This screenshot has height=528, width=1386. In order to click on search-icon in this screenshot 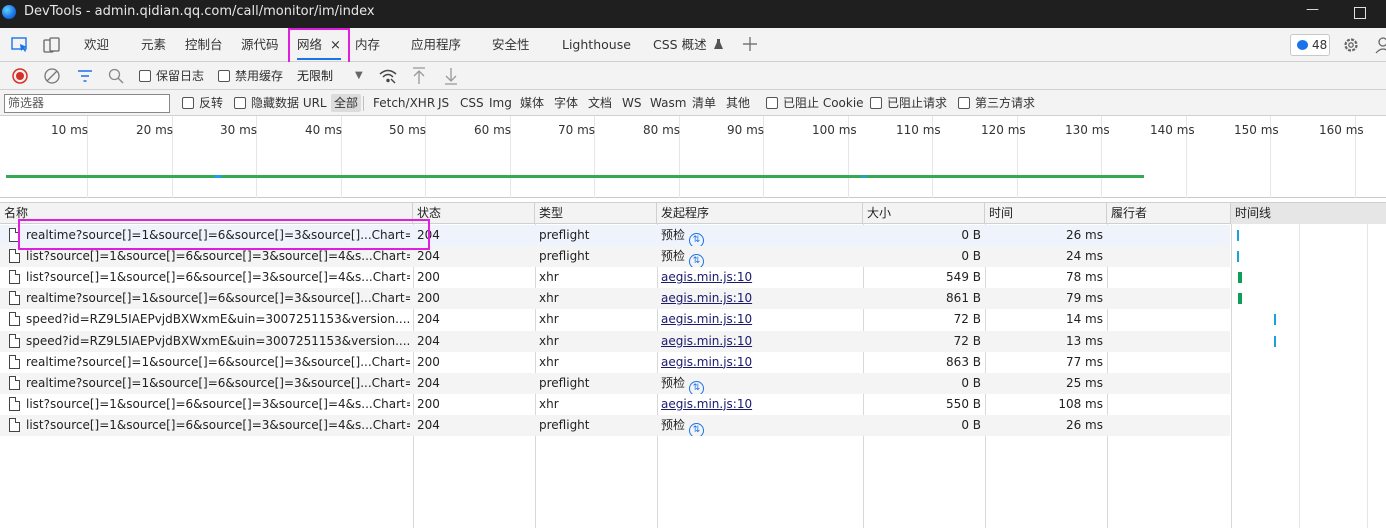, I will do `click(116, 77)`.